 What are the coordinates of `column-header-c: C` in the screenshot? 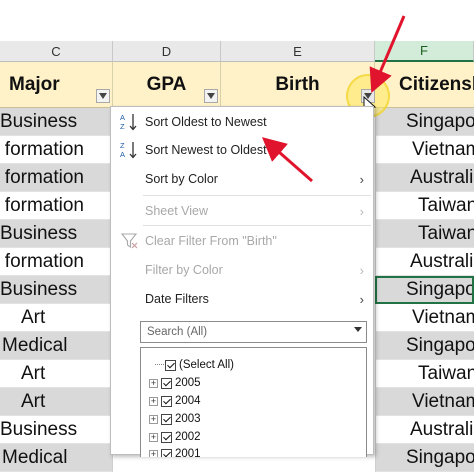 It's located at (56, 51).